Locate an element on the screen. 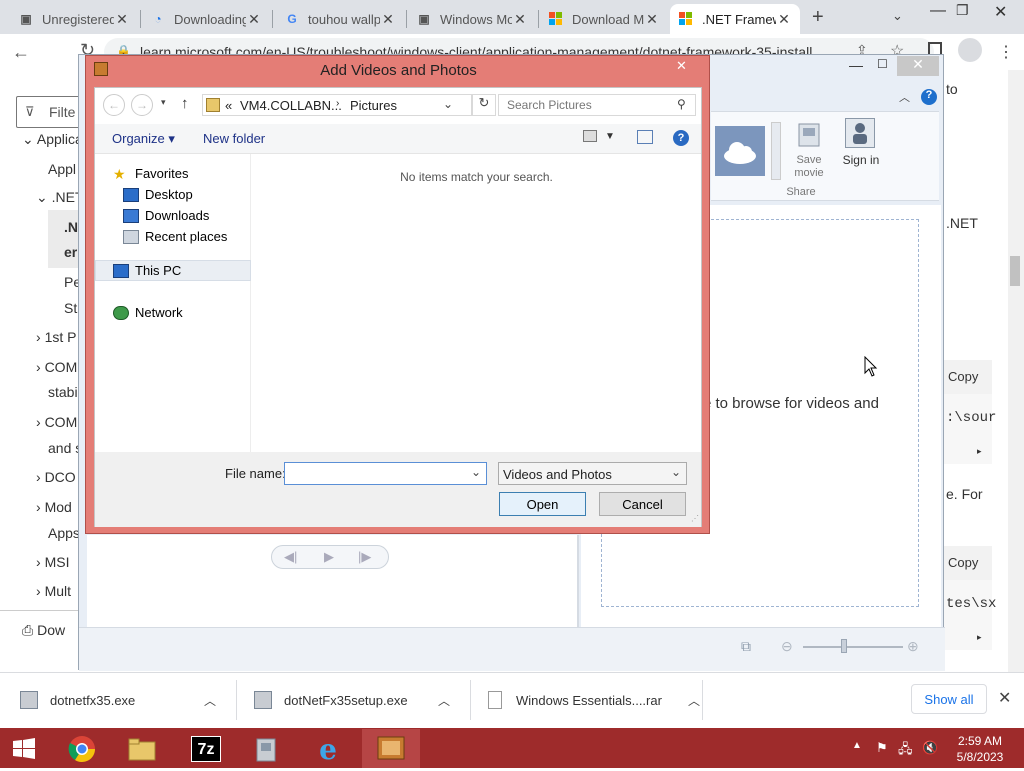 This screenshot has height=771, width=1024. internet-explorer-icon: e is located at coordinates (328, 749).